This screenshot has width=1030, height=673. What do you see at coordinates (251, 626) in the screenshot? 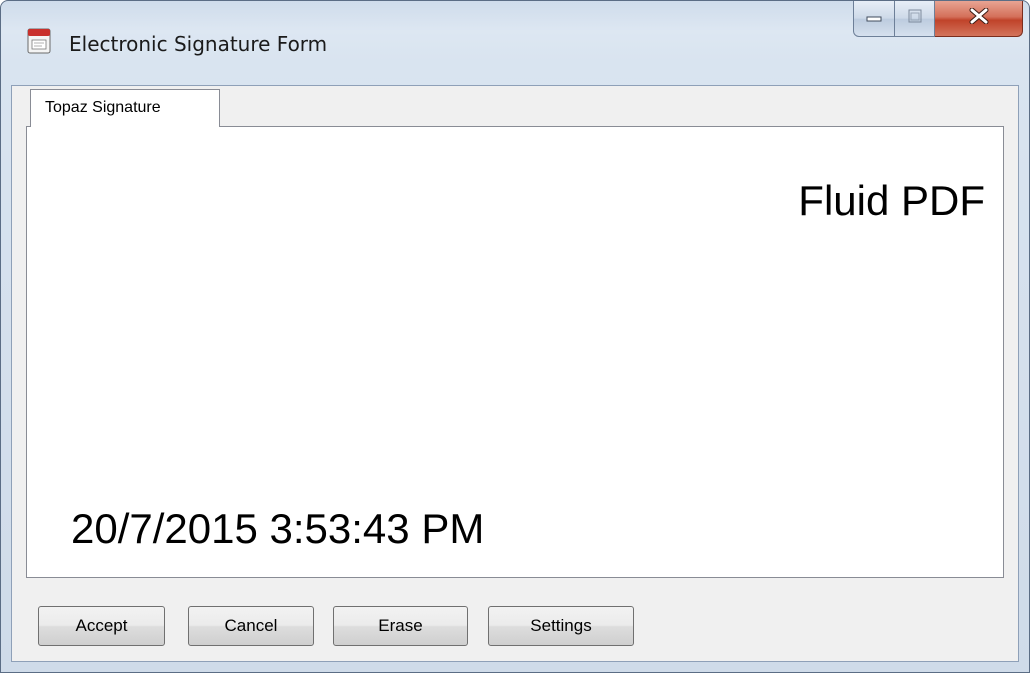
I see `cancel-button: Cancel` at bounding box center [251, 626].